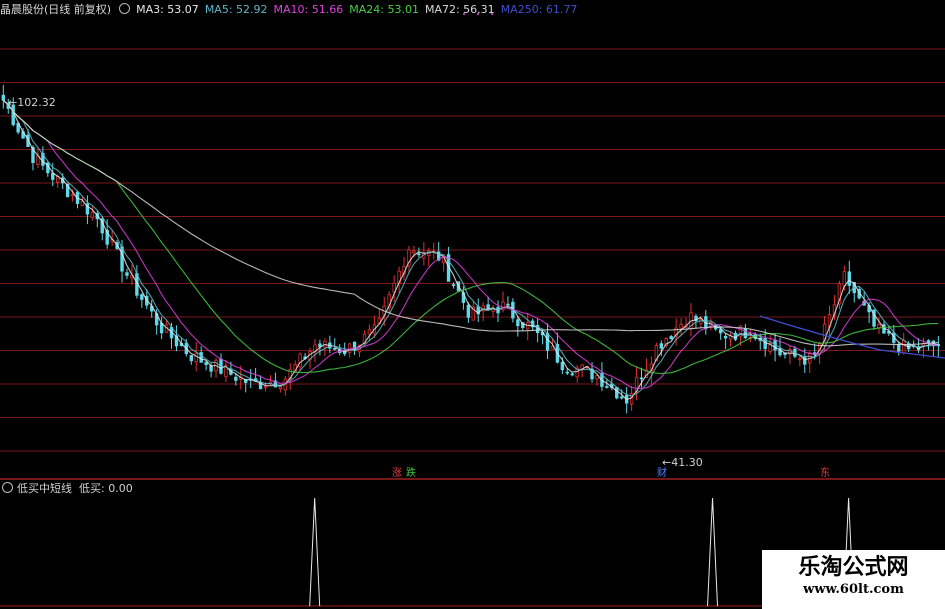  Describe the element at coordinates (397, 473) in the screenshot. I see `event-marker: 涨` at that location.